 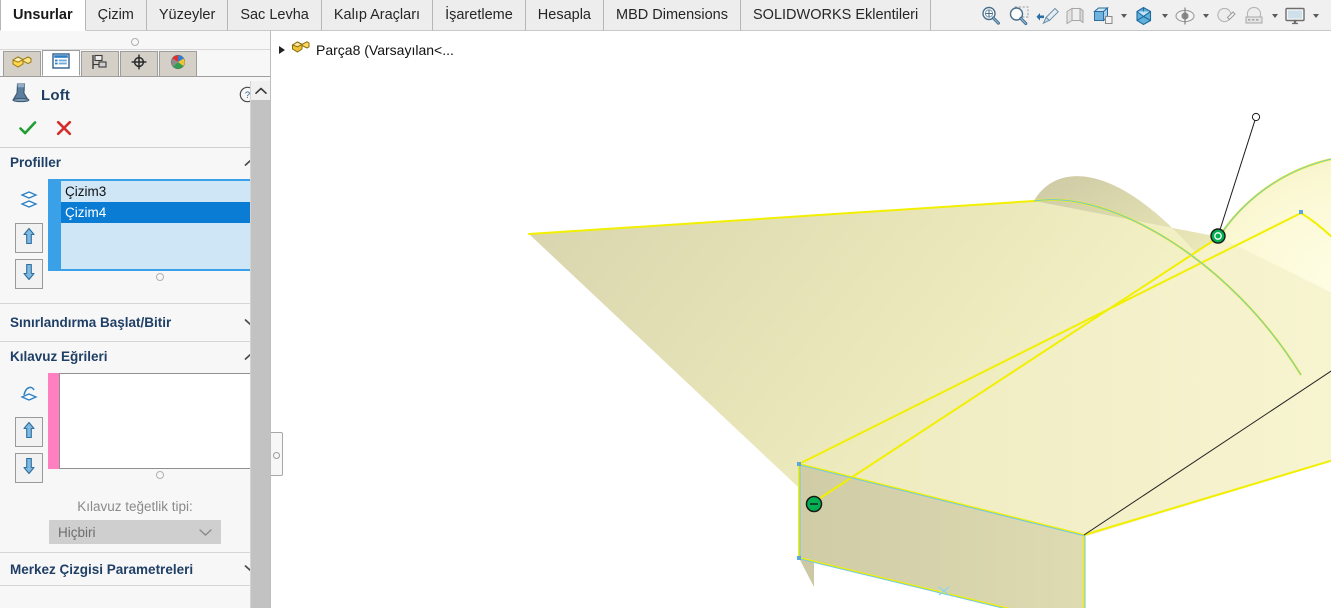 What do you see at coordinates (159, 474) in the screenshot?
I see `guide-curves-list-resize-grip` at bounding box center [159, 474].